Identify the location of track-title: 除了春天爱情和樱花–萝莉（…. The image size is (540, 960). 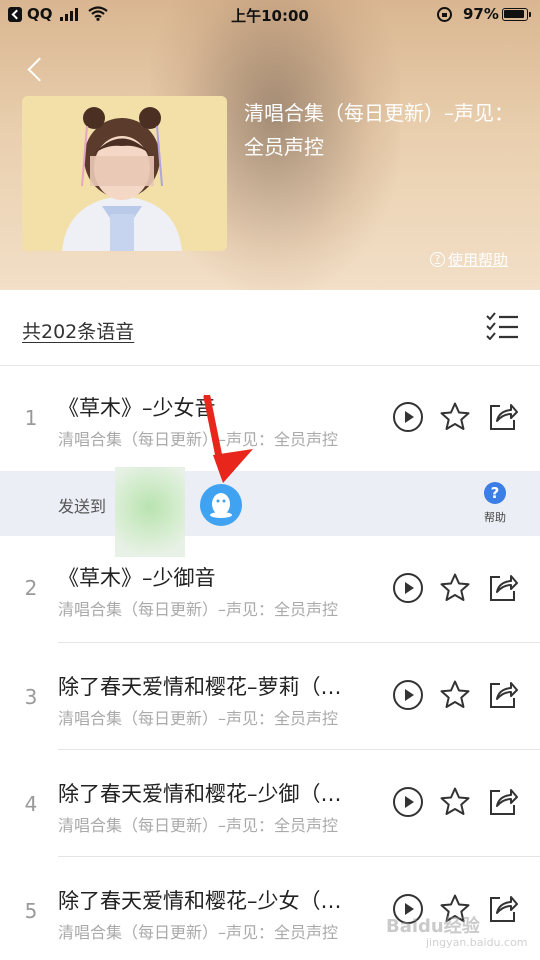
(200, 687).